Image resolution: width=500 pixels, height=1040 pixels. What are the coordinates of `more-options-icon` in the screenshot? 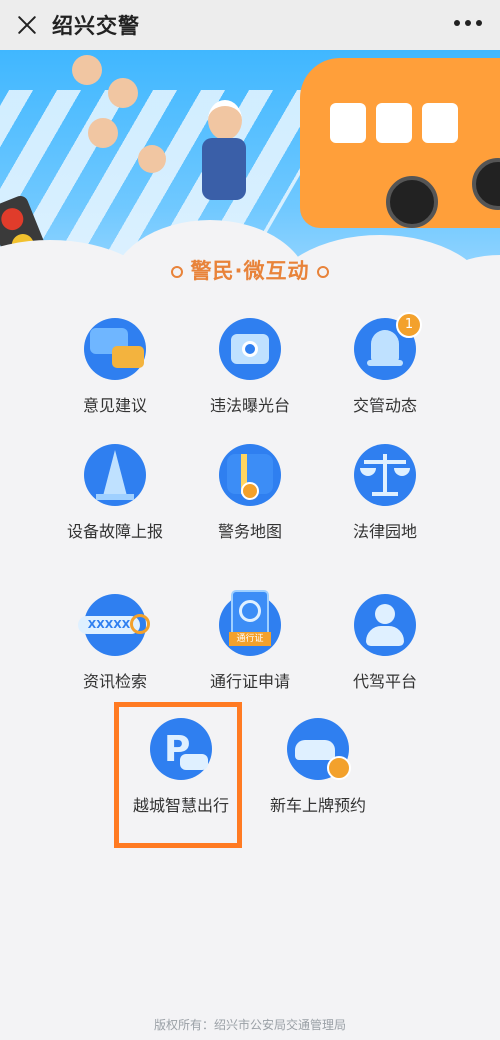 It's located at (468, 23).